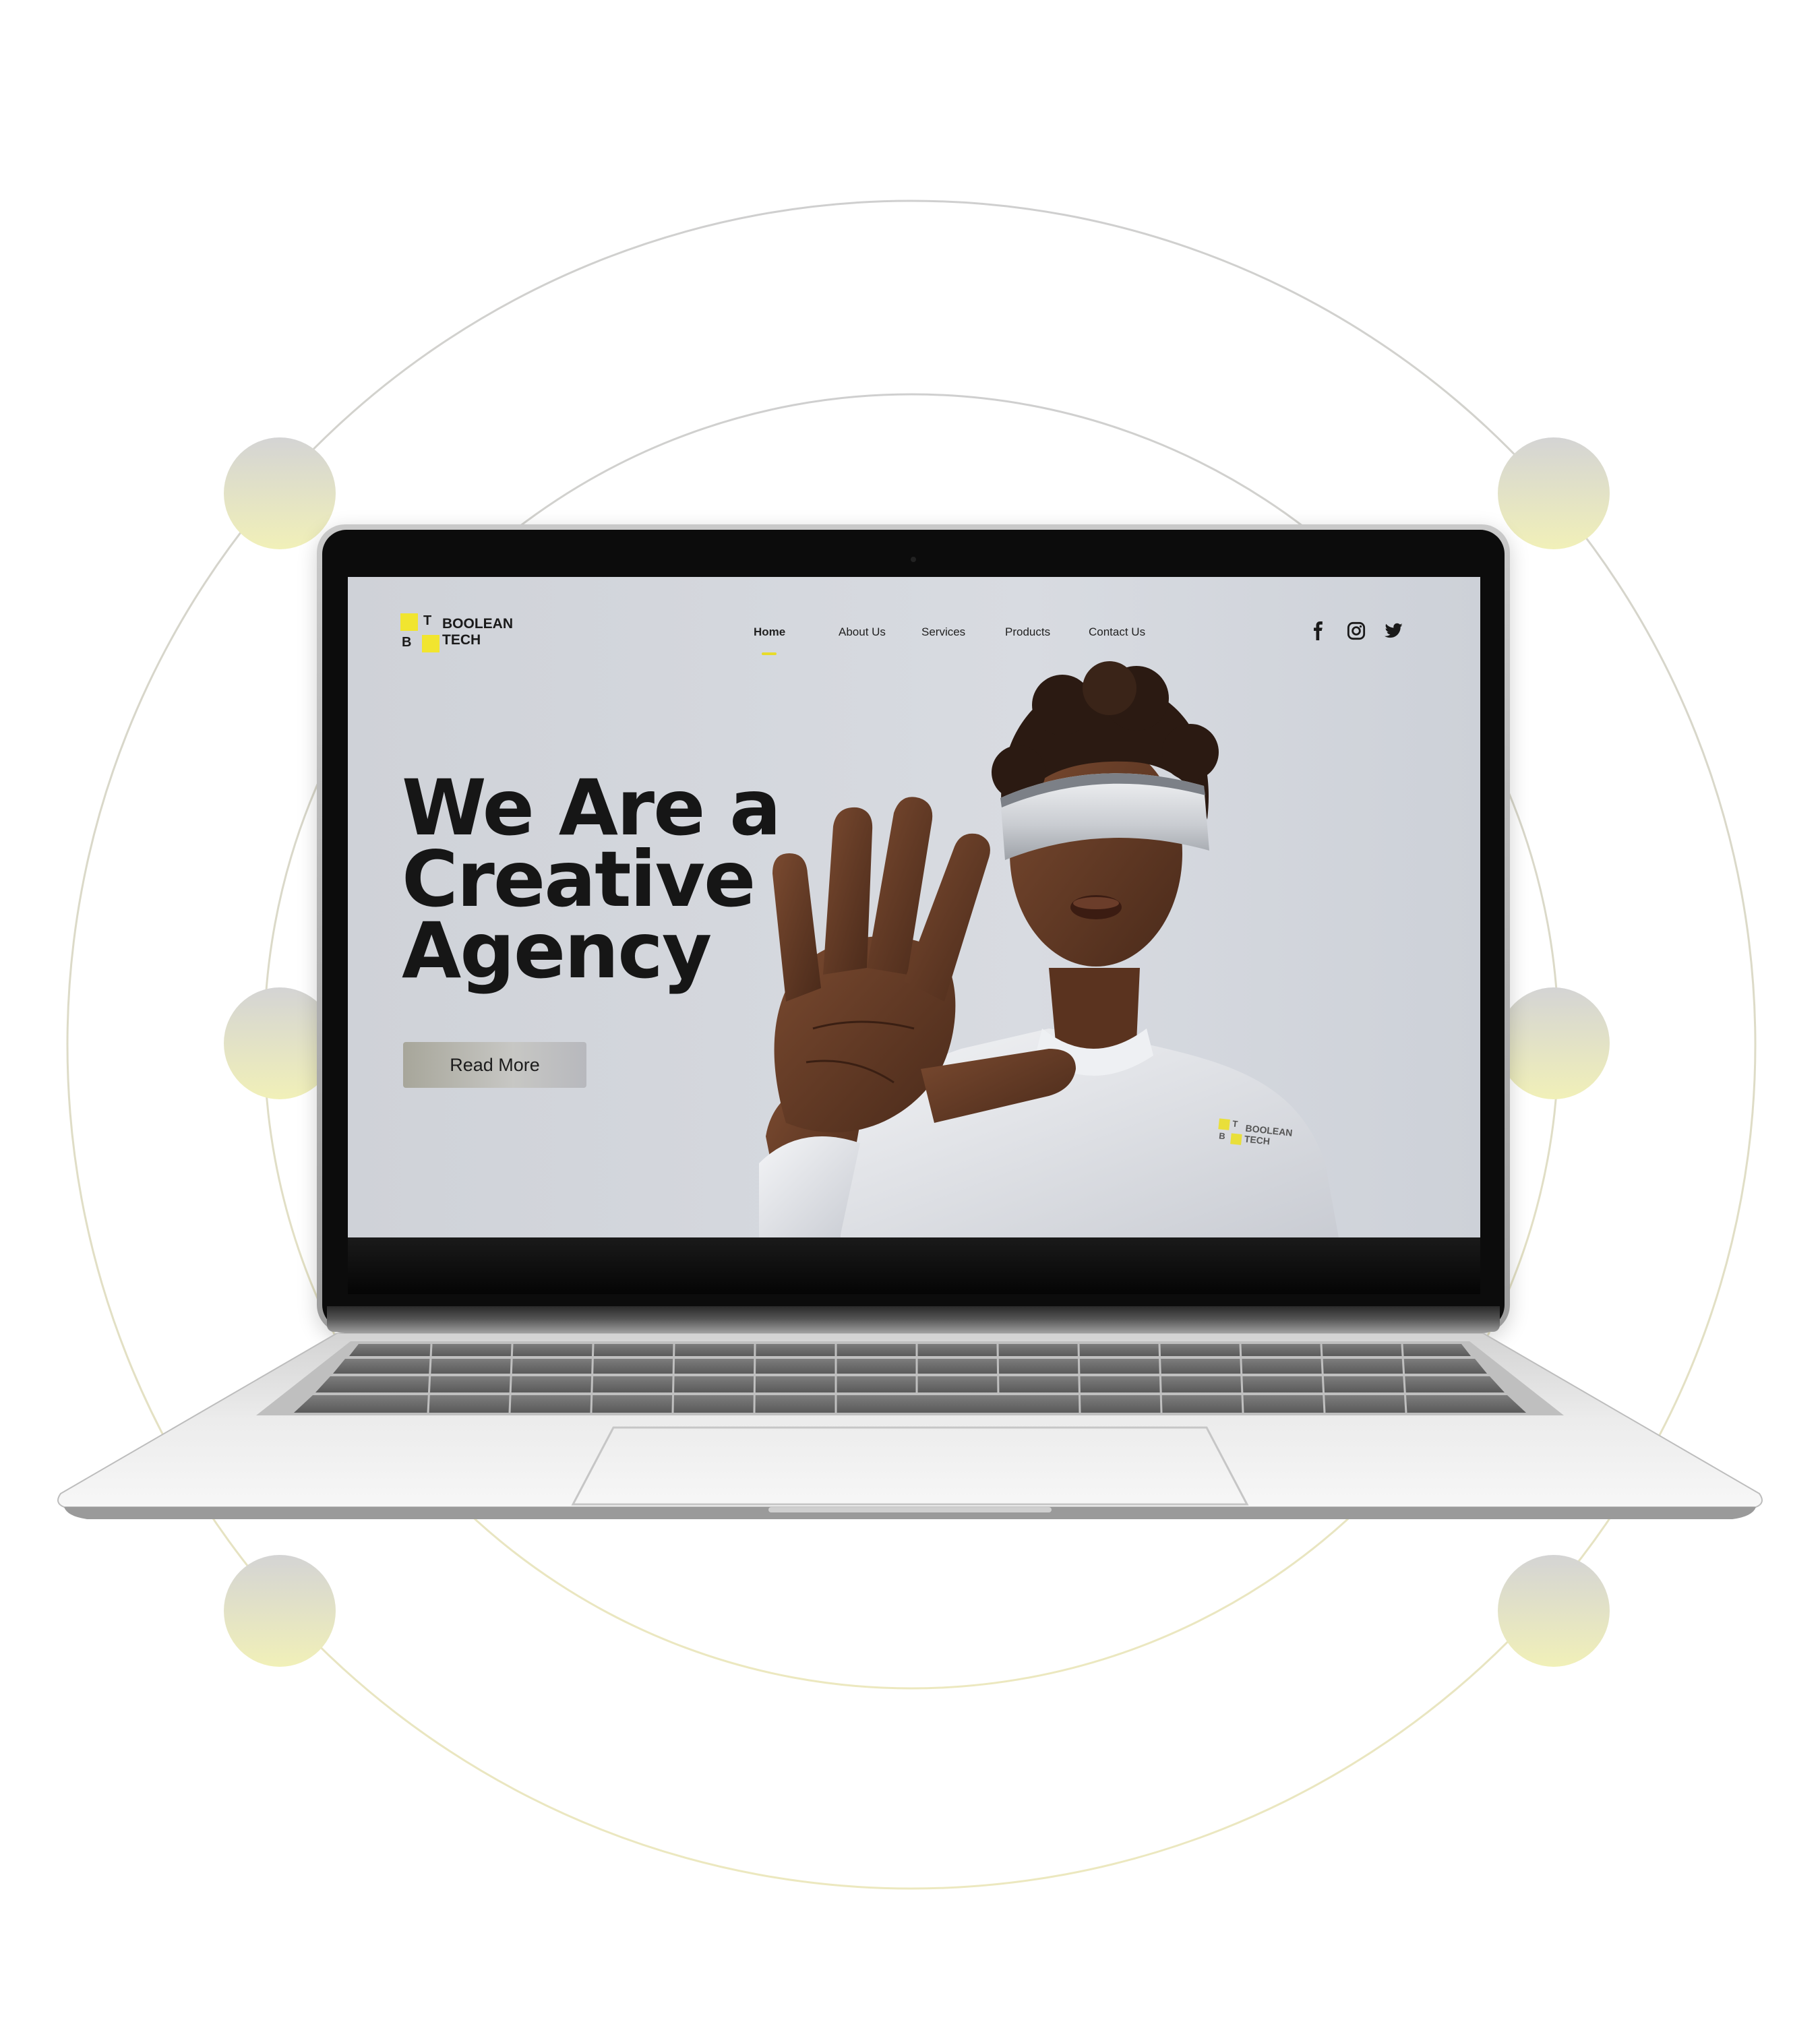 The width and height of the screenshot is (1820, 2022). I want to click on hero-person-image, so click(1049, 949).